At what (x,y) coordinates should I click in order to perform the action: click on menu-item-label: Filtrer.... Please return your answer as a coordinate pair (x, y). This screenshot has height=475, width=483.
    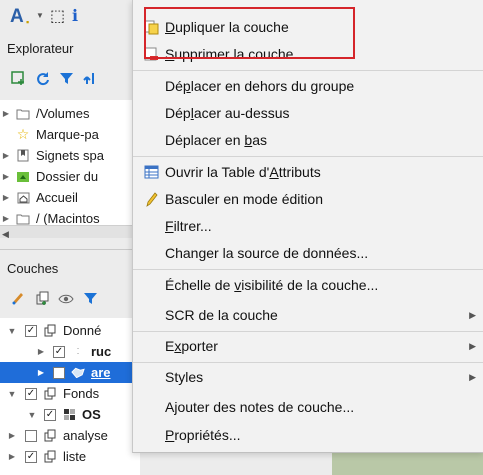
    Looking at the image, I should click on (188, 226).